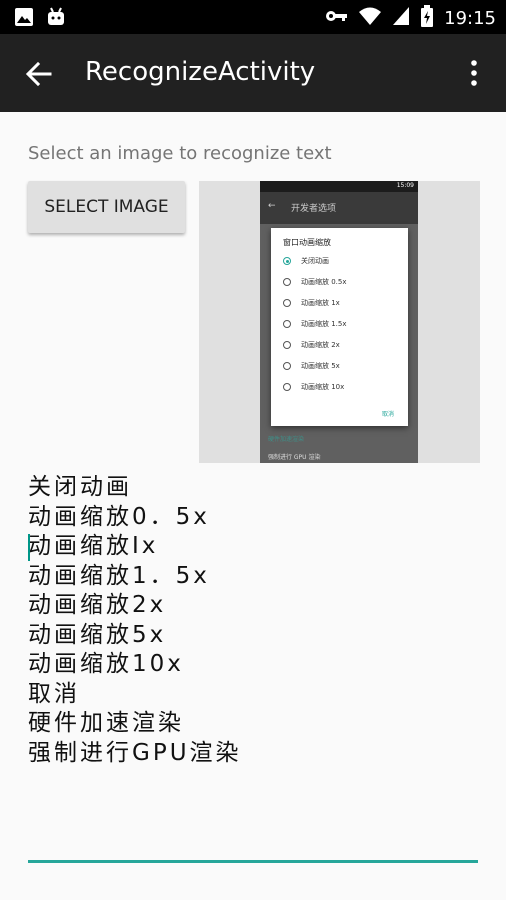 This screenshot has height=900, width=506. I want to click on thumbnail-status-bar: 15:09, so click(339, 186).